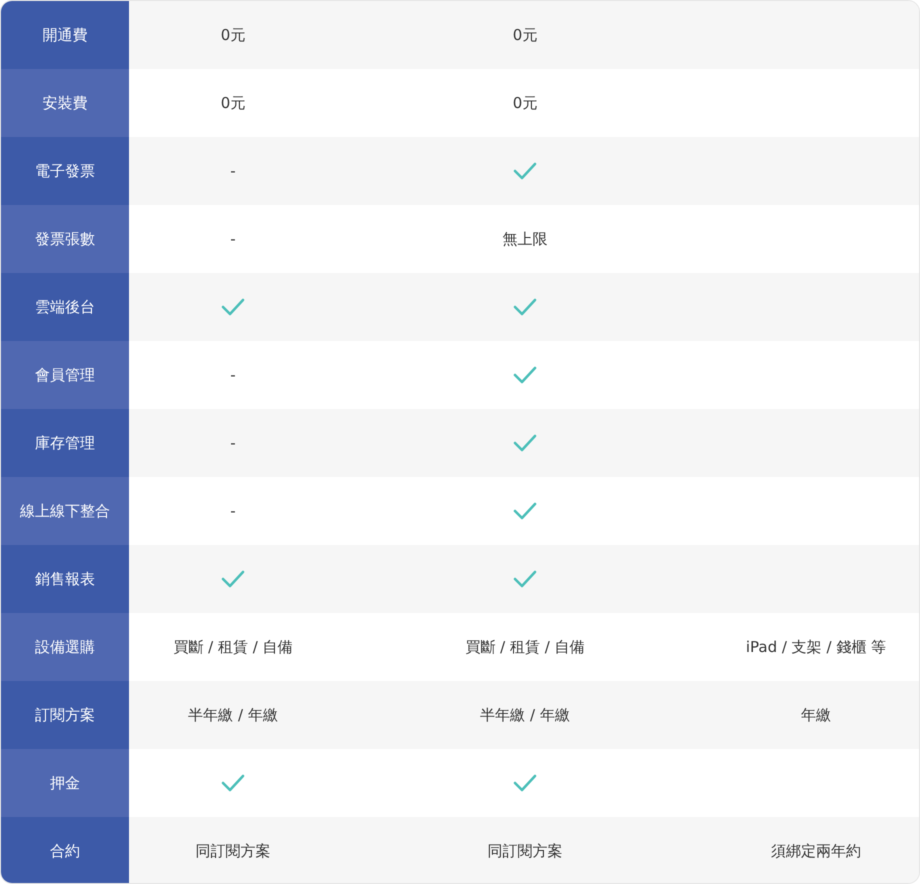 The height and width of the screenshot is (884, 920). Describe the element at coordinates (65, 171) in the screenshot. I see `row-header: 電子發票` at that location.